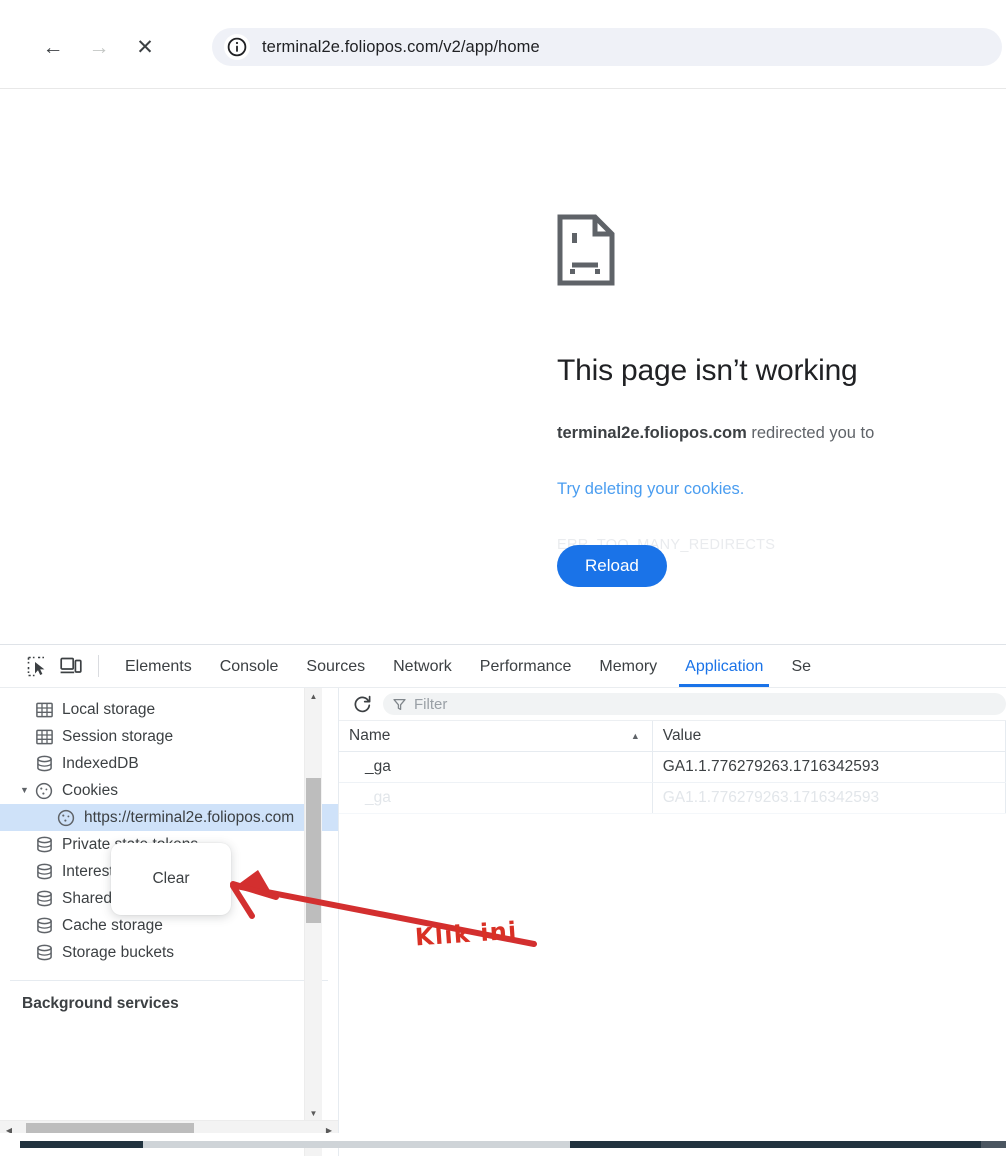 The width and height of the screenshot is (1006, 1175). I want to click on sidebar-item-storage-buckets: Storage buckets, so click(169, 952).